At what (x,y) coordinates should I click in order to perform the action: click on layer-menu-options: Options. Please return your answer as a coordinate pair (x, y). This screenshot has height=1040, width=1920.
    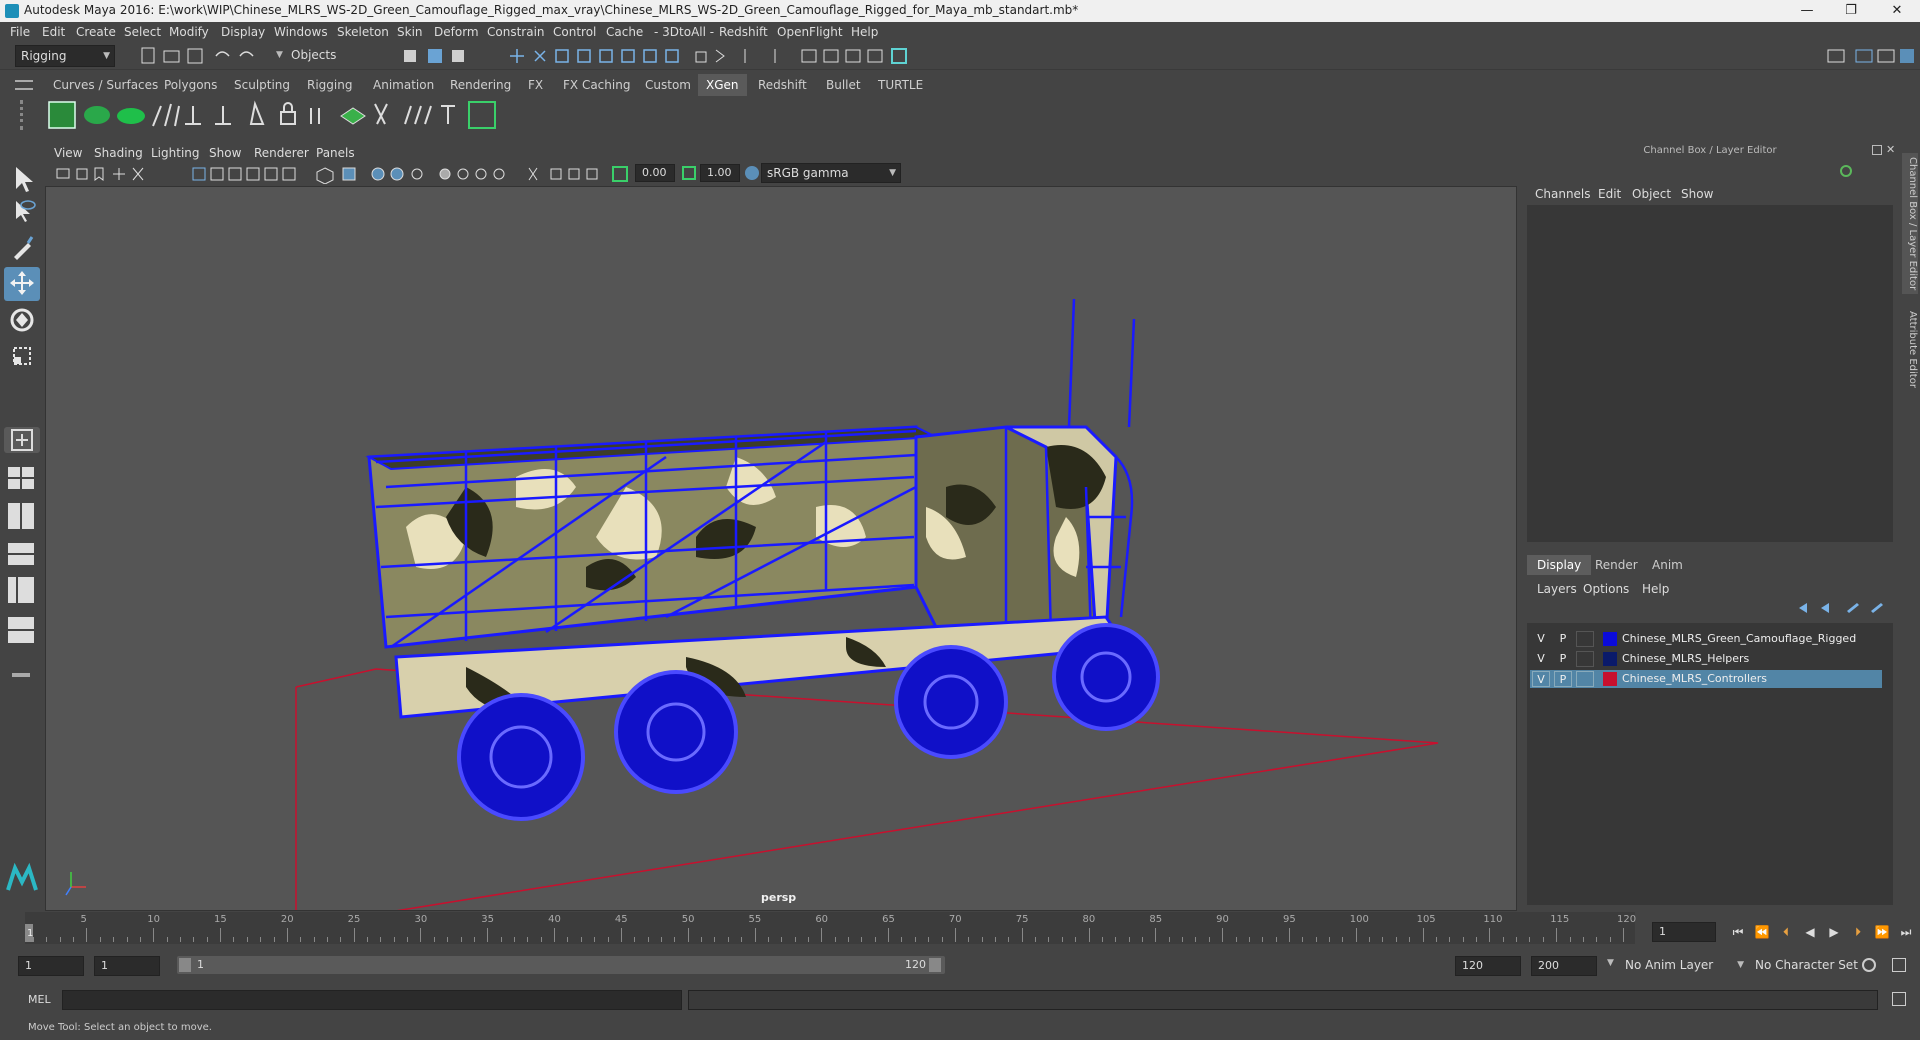
    Looking at the image, I should click on (1606, 589).